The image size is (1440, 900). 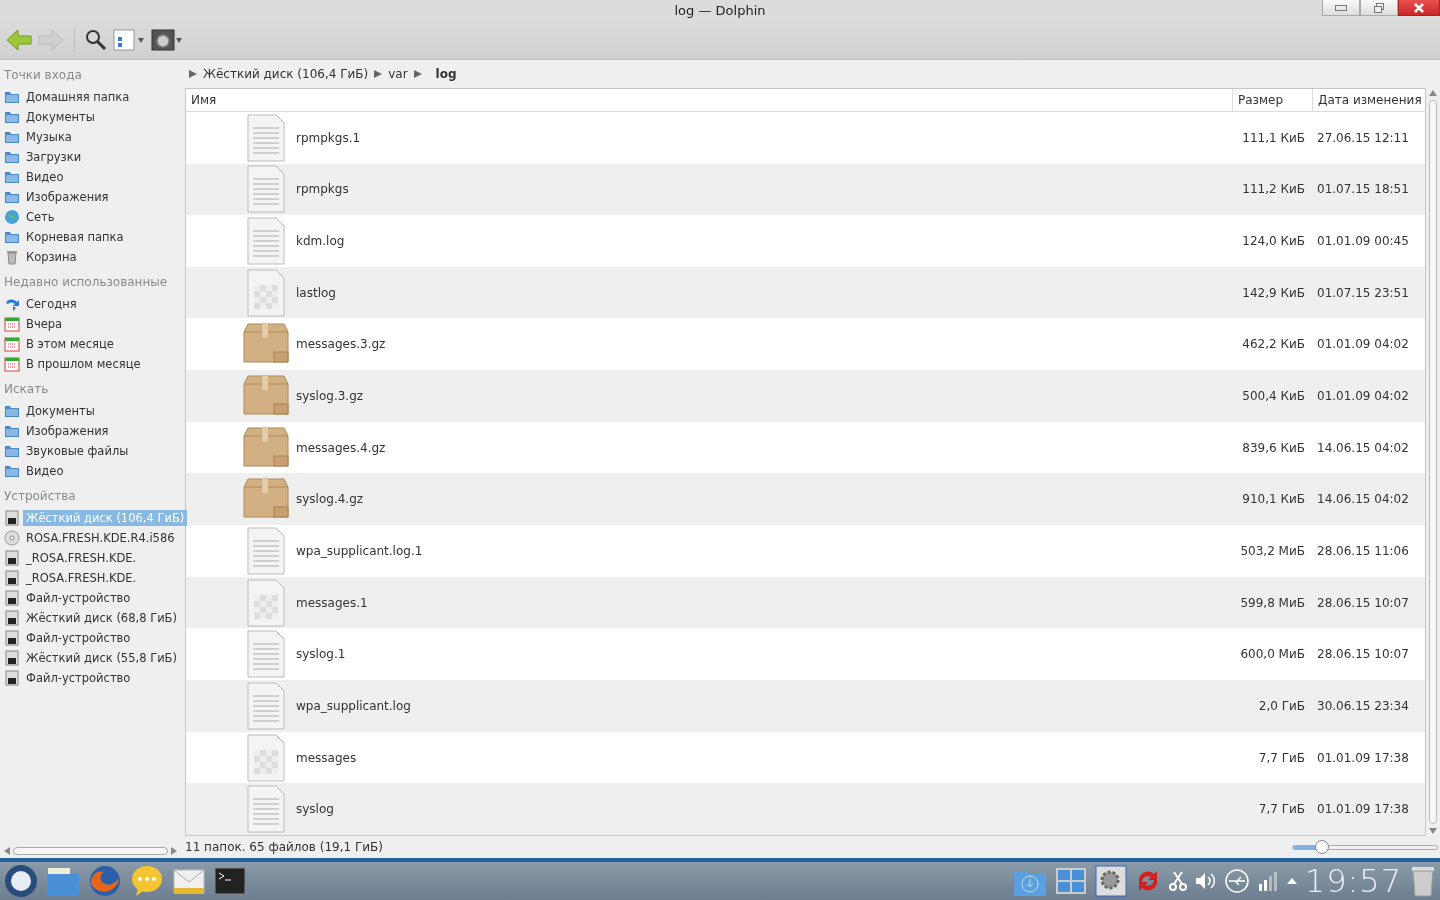 I want to click on close-button, so click(x=1419, y=8).